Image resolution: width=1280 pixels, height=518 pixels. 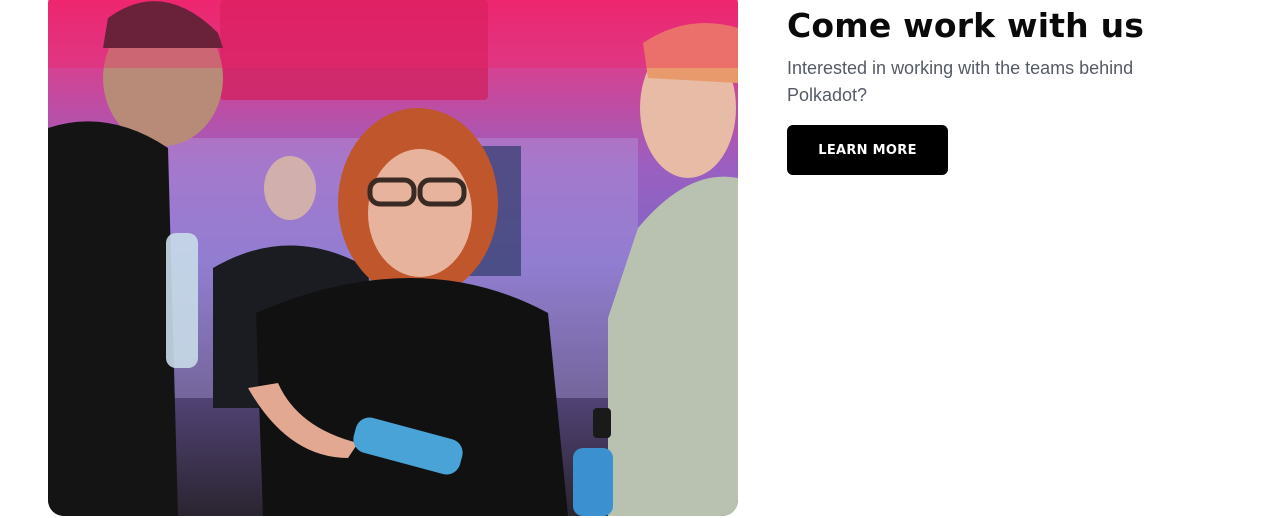 What do you see at coordinates (412, 397) in the screenshot?
I see `center-person-shirt` at bounding box center [412, 397].